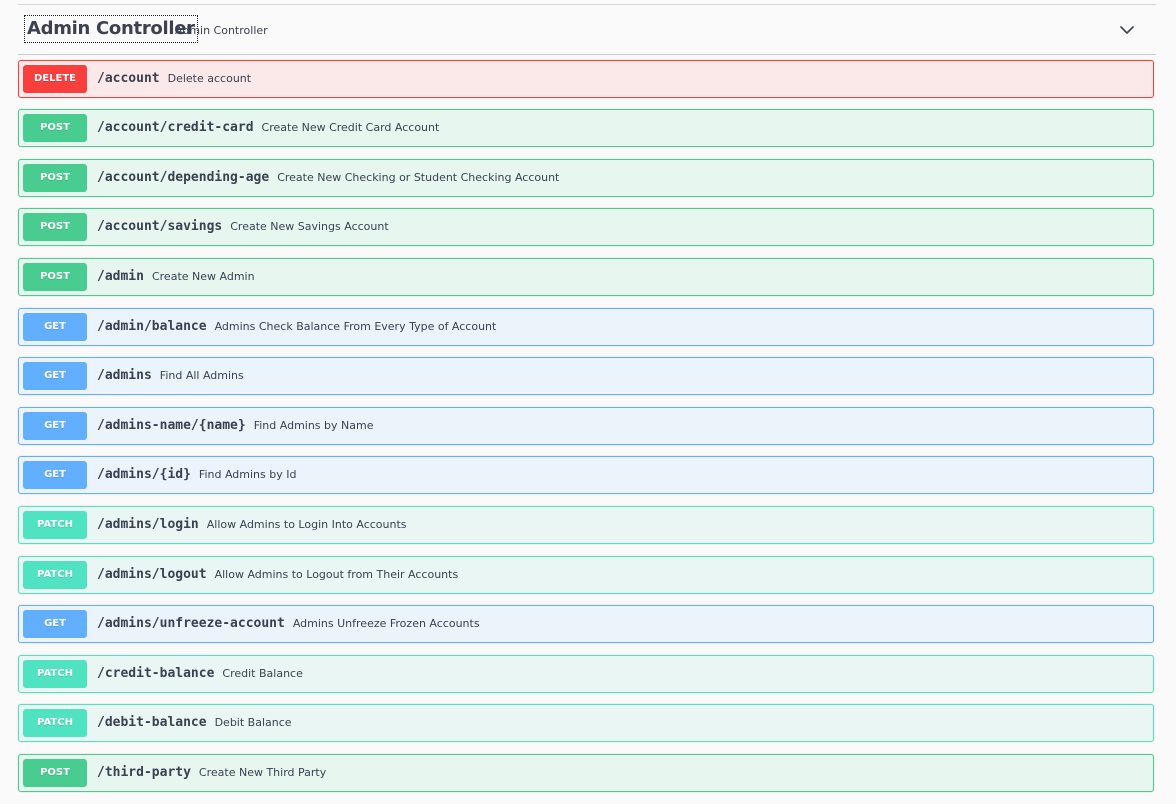  Describe the element at coordinates (386, 623) in the screenshot. I see `operation-summary: Admins Unfreeze Frozen Accounts` at that location.